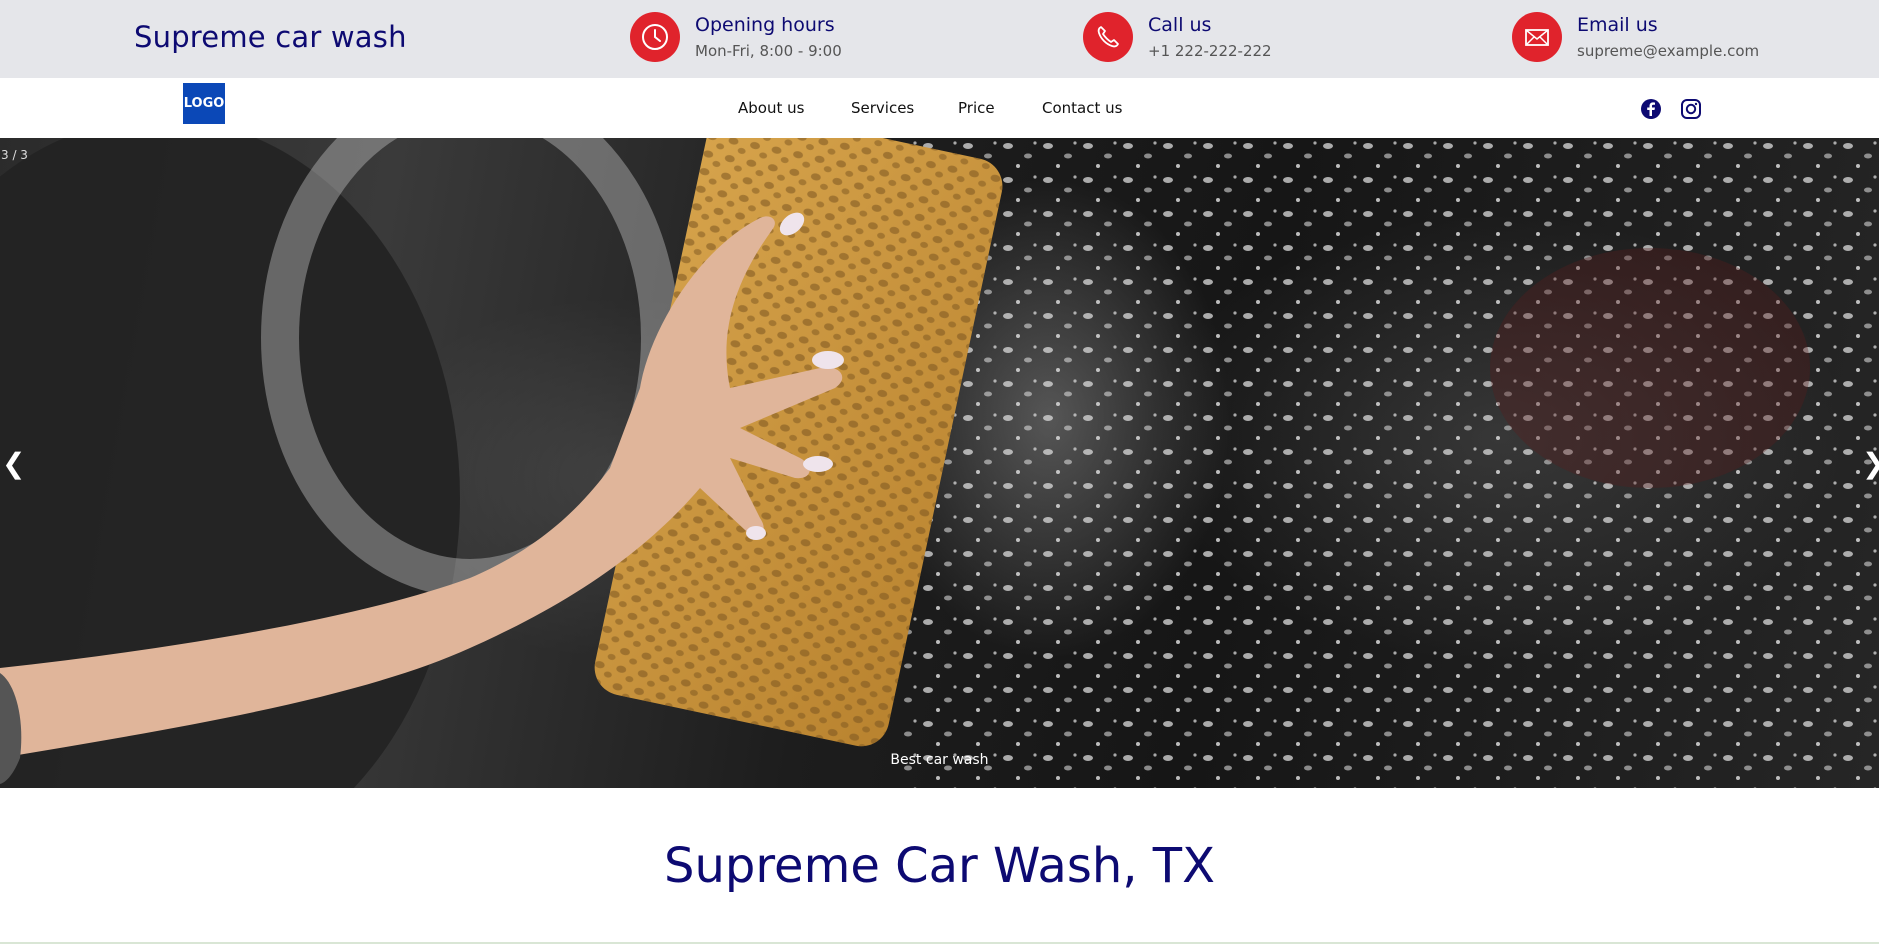  Describe the element at coordinates (768, 51) in the screenshot. I see `opening-hours-value: Mon-Fri, 8:00 - 9:00` at that location.